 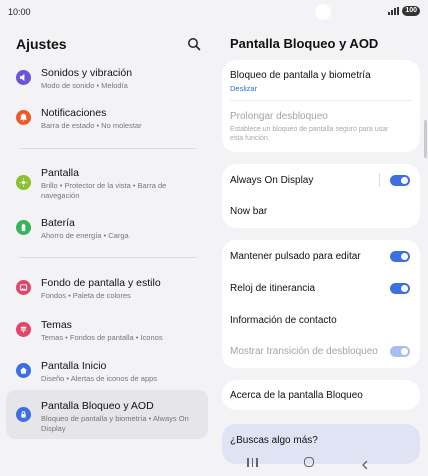 What do you see at coordinates (274, 440) in the screenshot?
I see `looking-more-label: ¿Buscas algo más?` at bounding box center [274, 440].